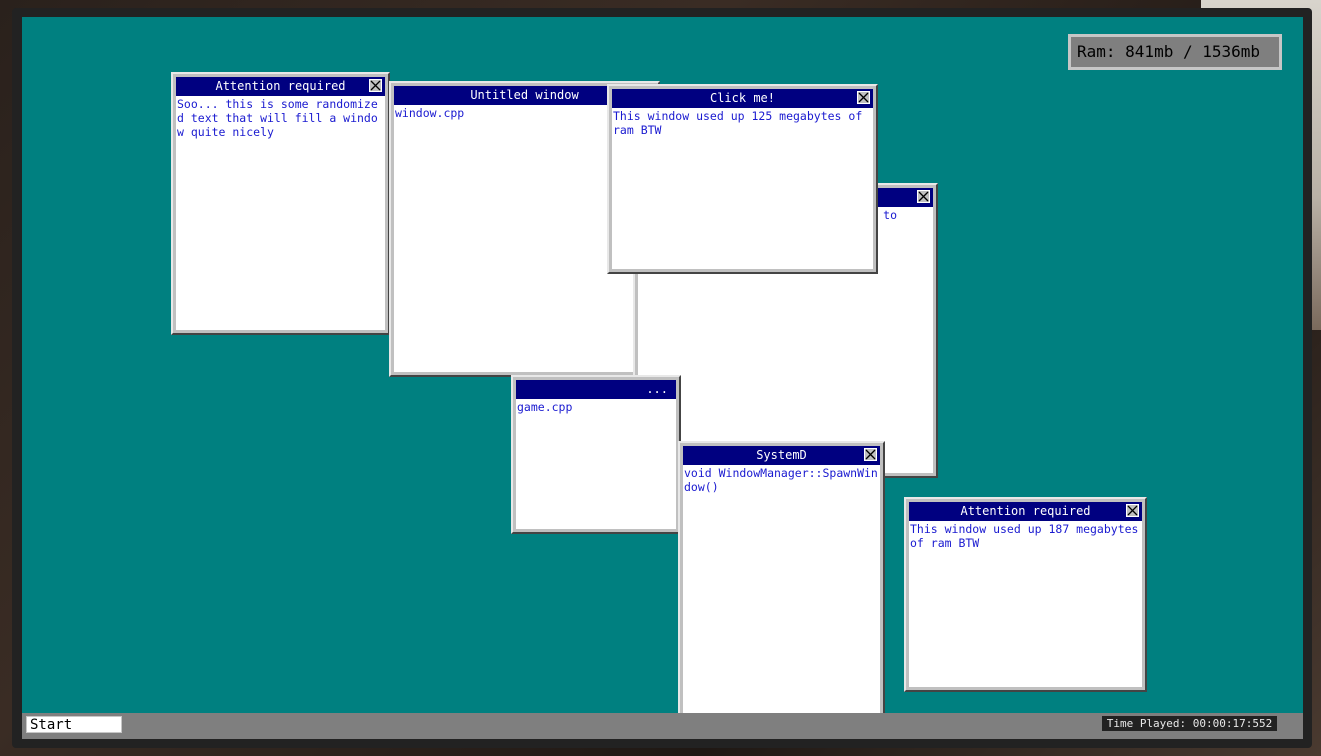 Image resolution: width=1321 pixels, height=756 pixels. I want to click on ram-indicator: Ram: 841mb / 1536mb, so click(1175, 52).